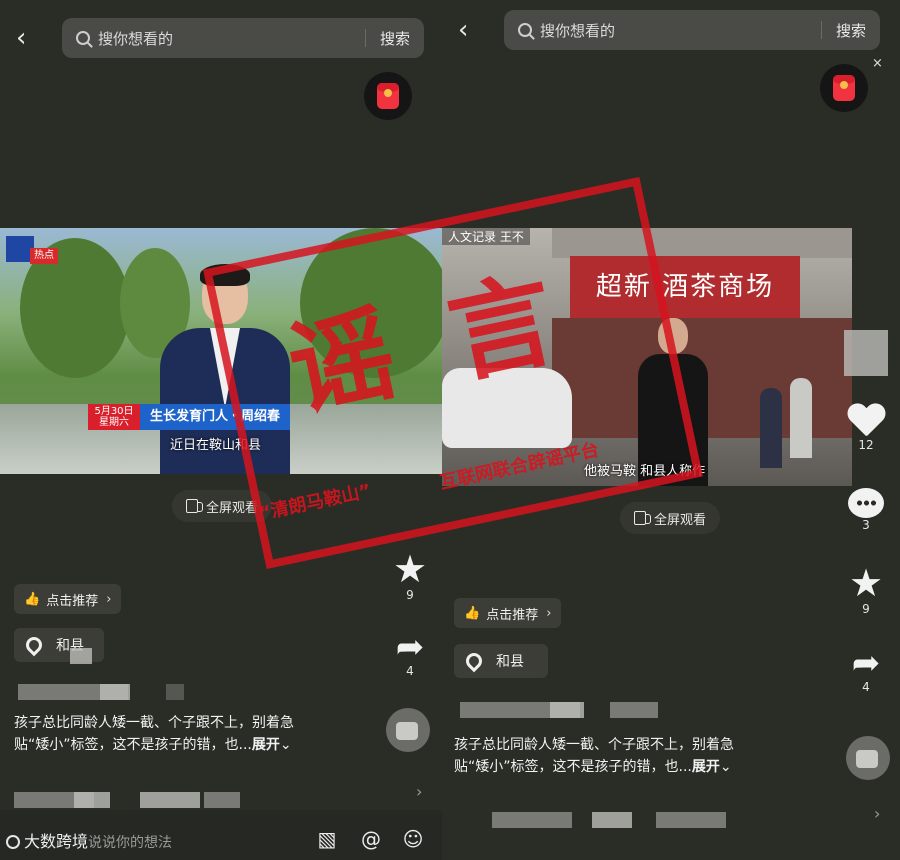 The width and height of the screenshot is (900, 860). What do you see at coordinates (215, 417) in the screenshot?
I see `lower-third-title: 生长发育门人・周绍春` at bounding box center [215, 417].